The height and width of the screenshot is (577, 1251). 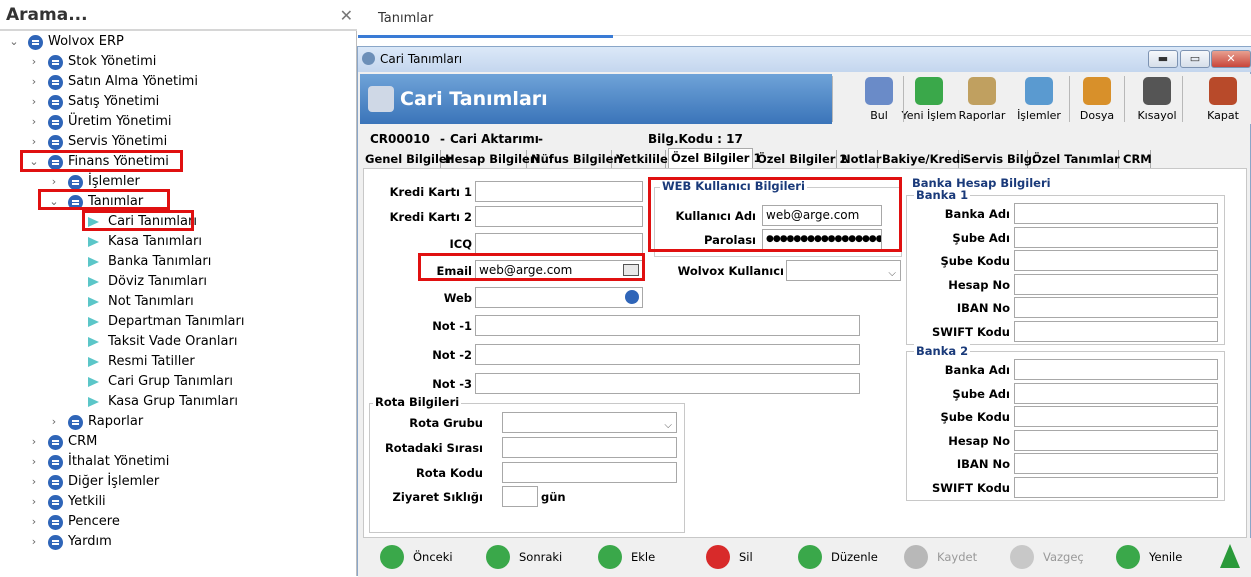 I want to click on yenile-button: Yenile, so click(x=1163, y=557).